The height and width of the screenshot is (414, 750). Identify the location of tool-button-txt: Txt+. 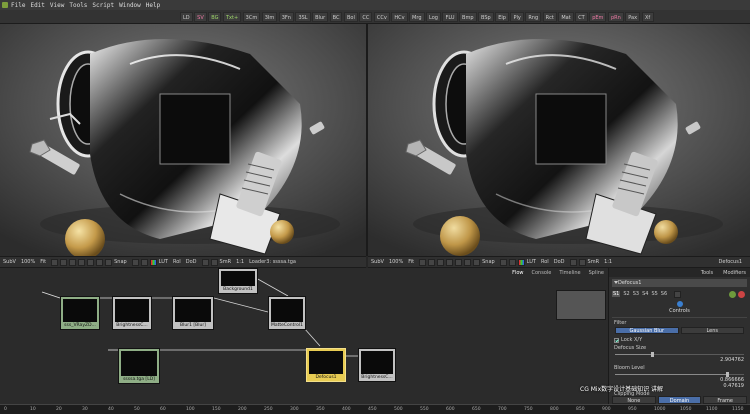
(232, 17).